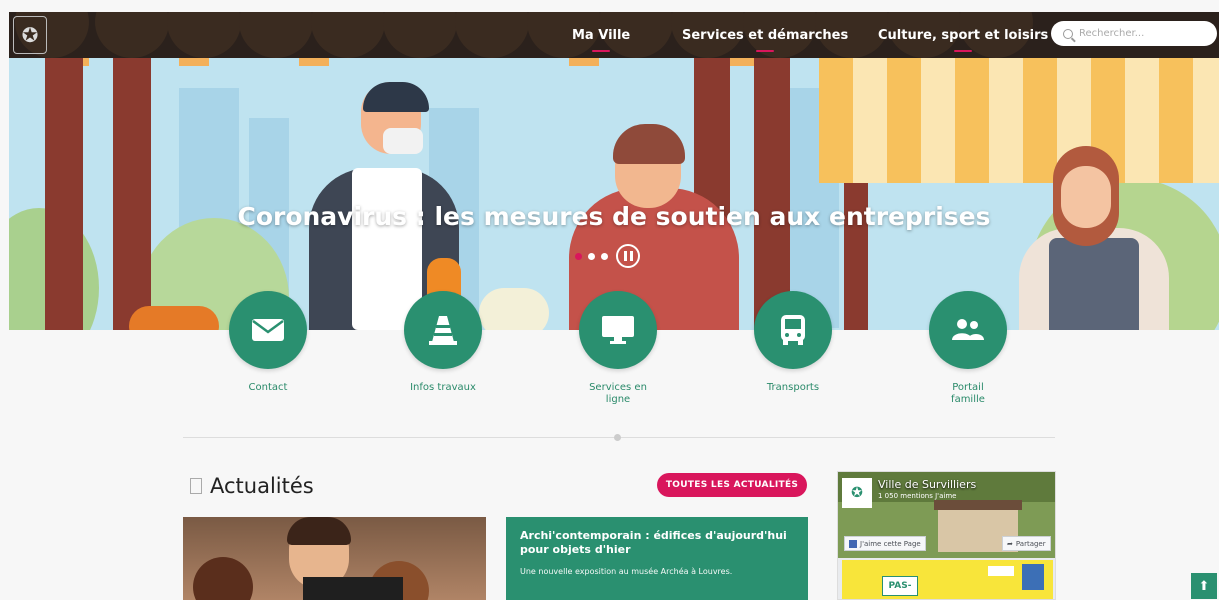  I want to click on carousel-indicators, so click(607, 256).